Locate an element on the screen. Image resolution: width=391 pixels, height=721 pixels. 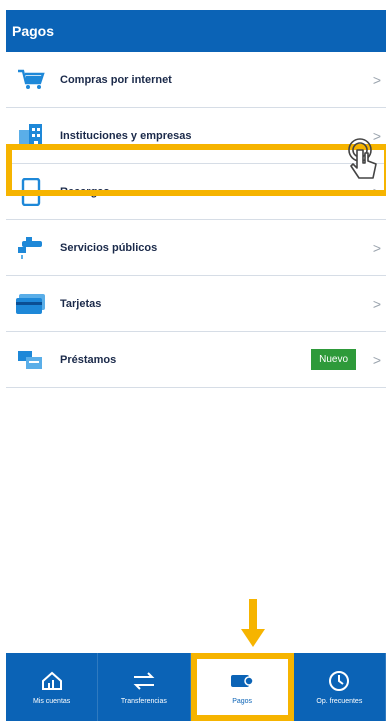
page-title: Pagos is located at coordinates (196, 31).